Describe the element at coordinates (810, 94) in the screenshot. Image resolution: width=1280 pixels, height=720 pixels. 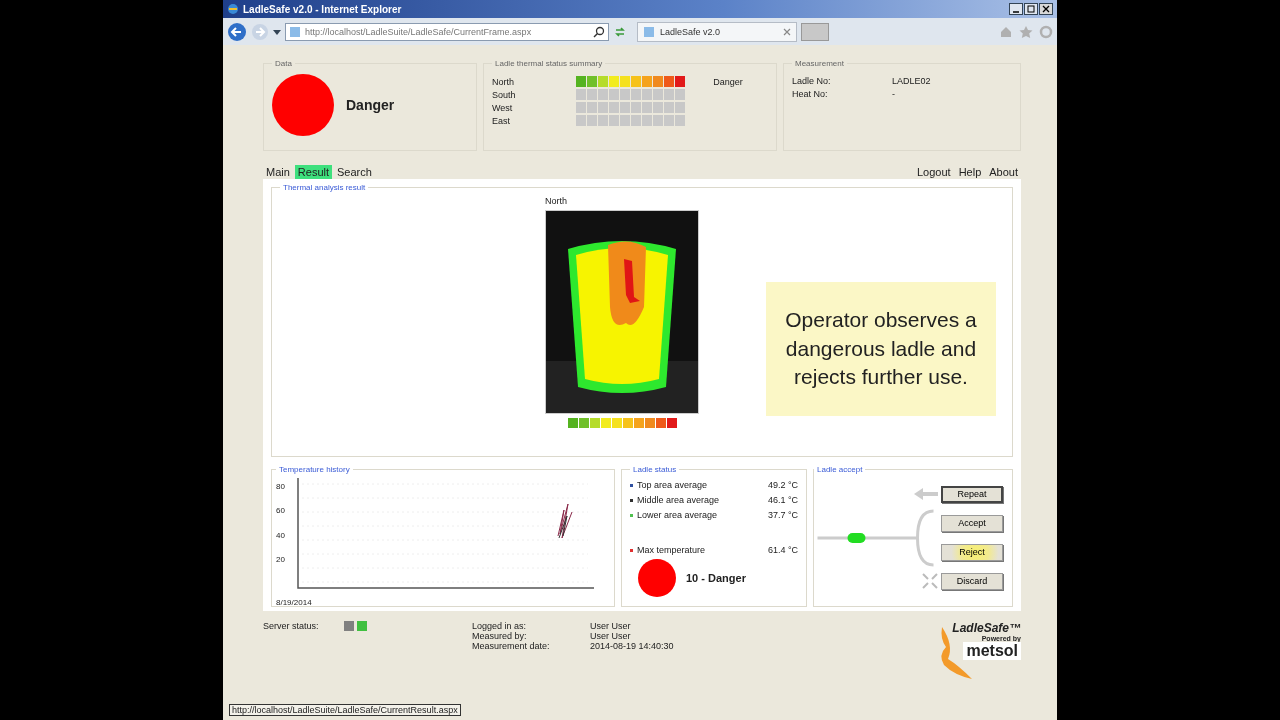
I see `field-label: Heat No:` at that location.